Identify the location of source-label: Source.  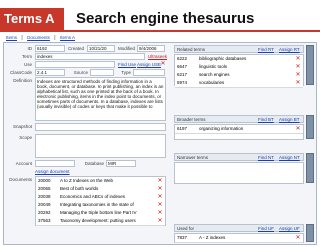
(80, 72).